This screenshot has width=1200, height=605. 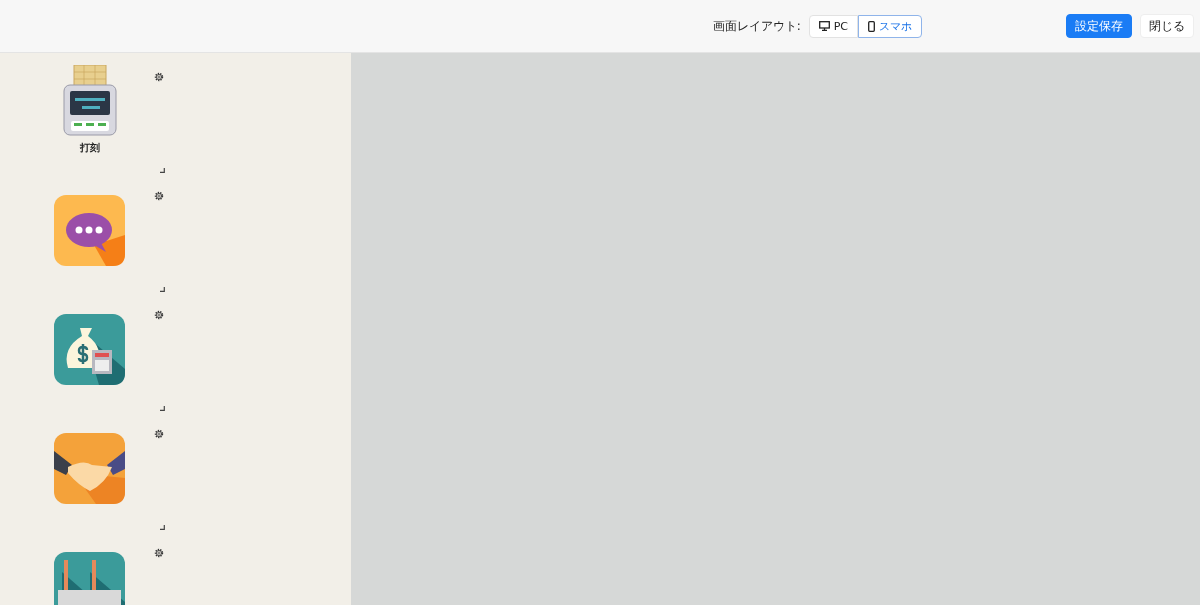 What do you see at coordinates (1099, 26) in the screenshot?
I see `save-settings-button: 設定保存` at bounding box center [1099, 26].